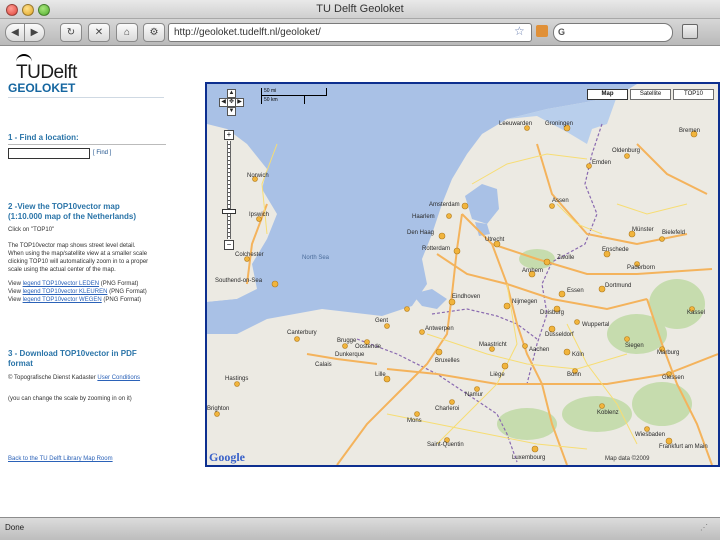 Image resolution: width=720 pixels, height=540 pixels. I want to click on legend-link-leden: legend TOP10vector LEDEN, so click(61, 284).